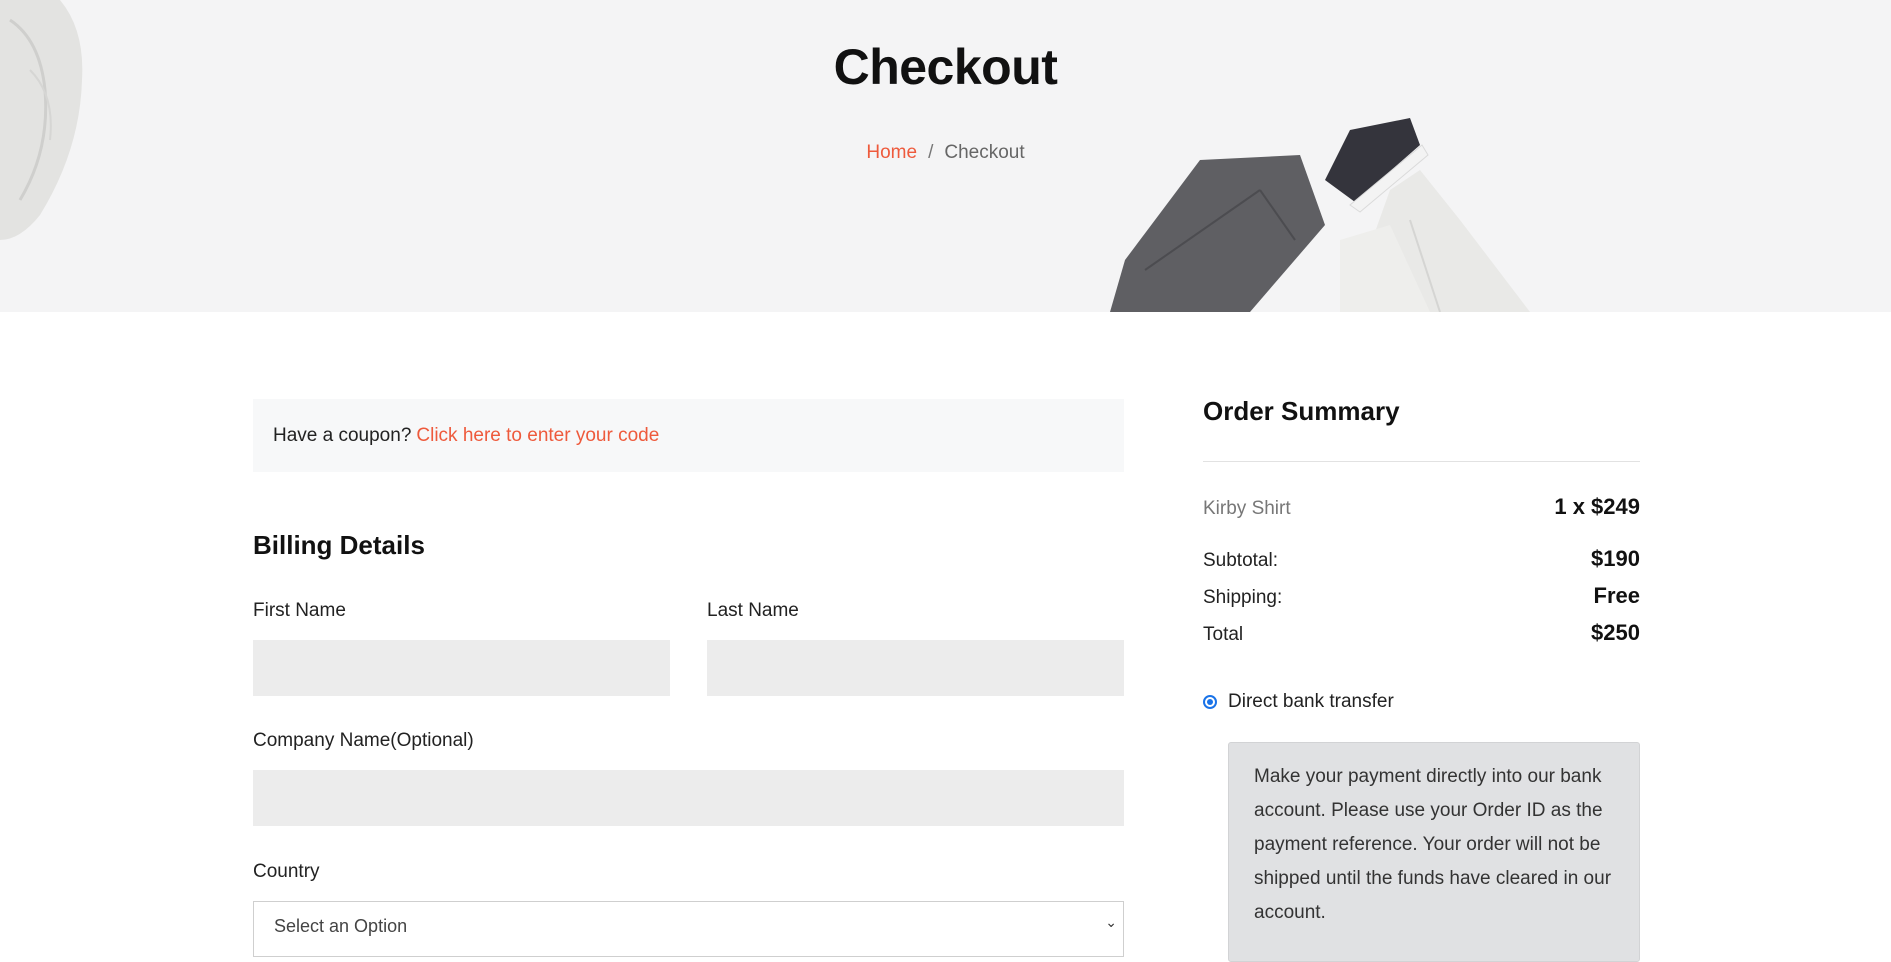 The image size is (1891, 962). Describe the element at coordinates (1421, 461) in the screenshot. I see `summary-divider` at that location.